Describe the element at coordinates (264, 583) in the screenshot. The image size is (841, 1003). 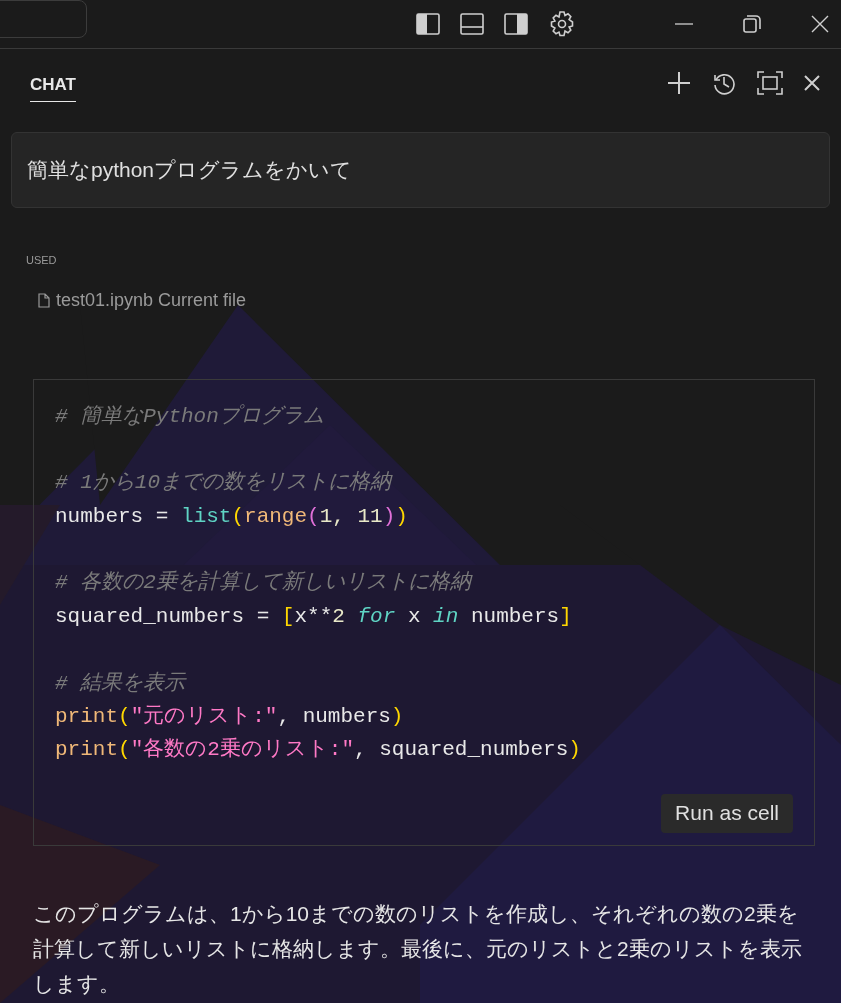
I see `code-line: # 各数の2乗を計算して新しいリストに格納` at that location.